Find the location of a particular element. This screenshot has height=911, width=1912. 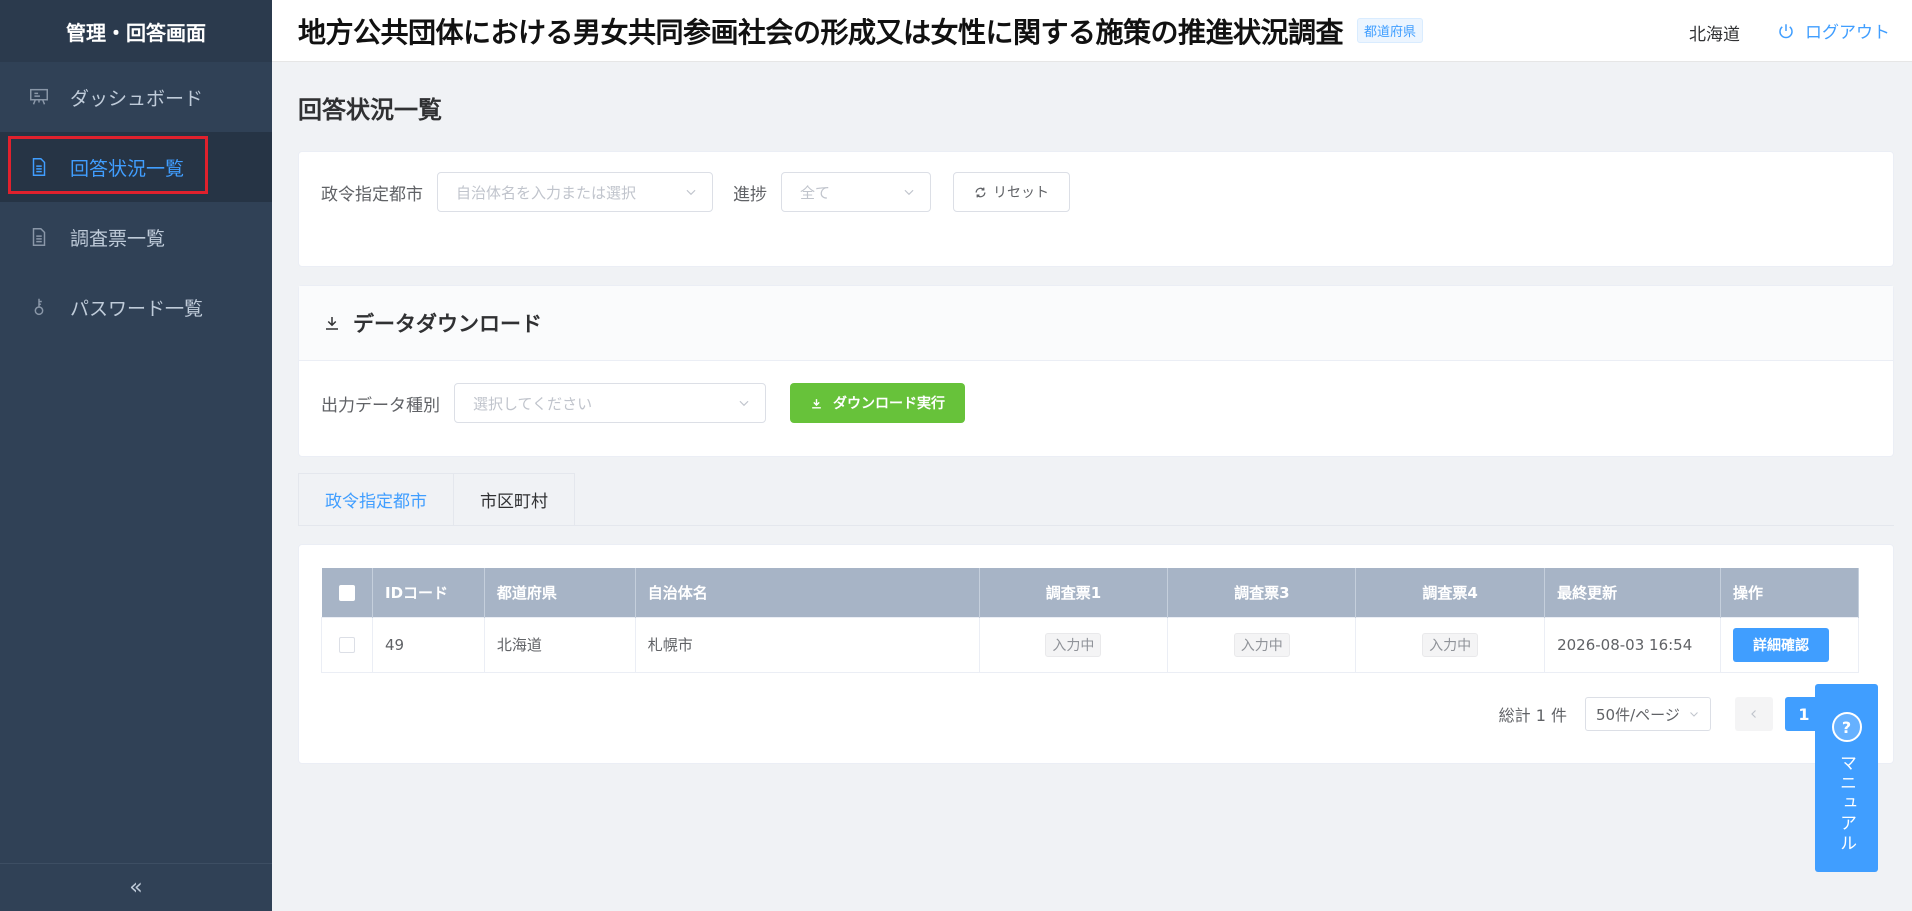

column-header: 最終更新 is located at coordinates (1632, 592).